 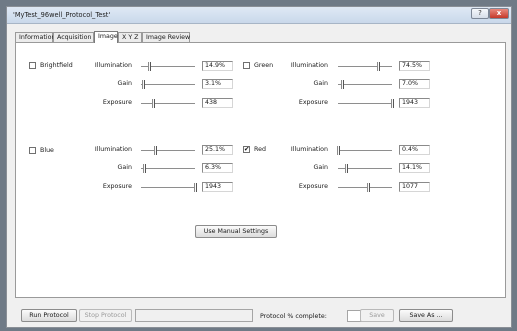 I want to click on blue-exposure-value: 1943, so click(x=217, y=187).